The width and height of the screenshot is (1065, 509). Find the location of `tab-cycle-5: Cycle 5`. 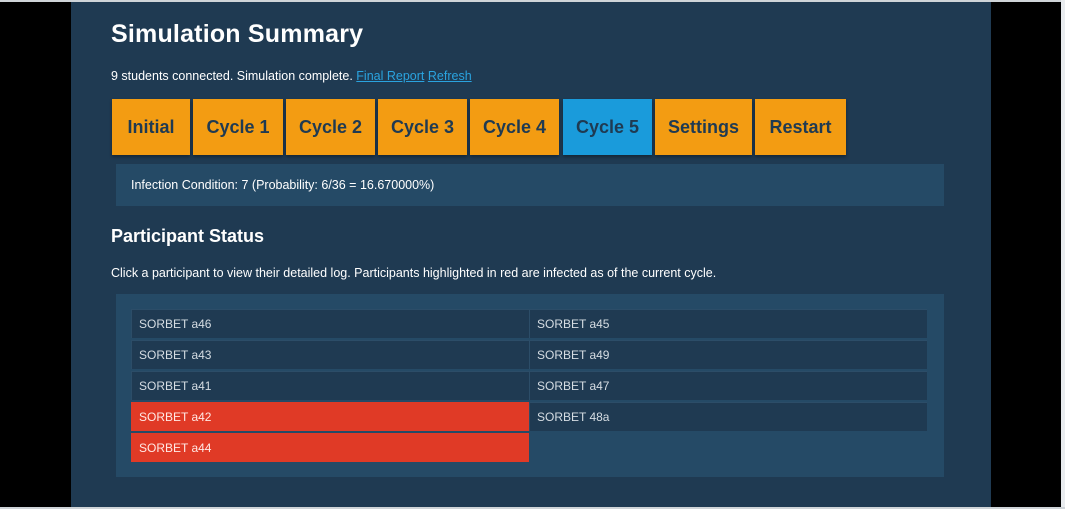

tab-cycle-5: Cycle 5 is located at coordinates (607, 127).